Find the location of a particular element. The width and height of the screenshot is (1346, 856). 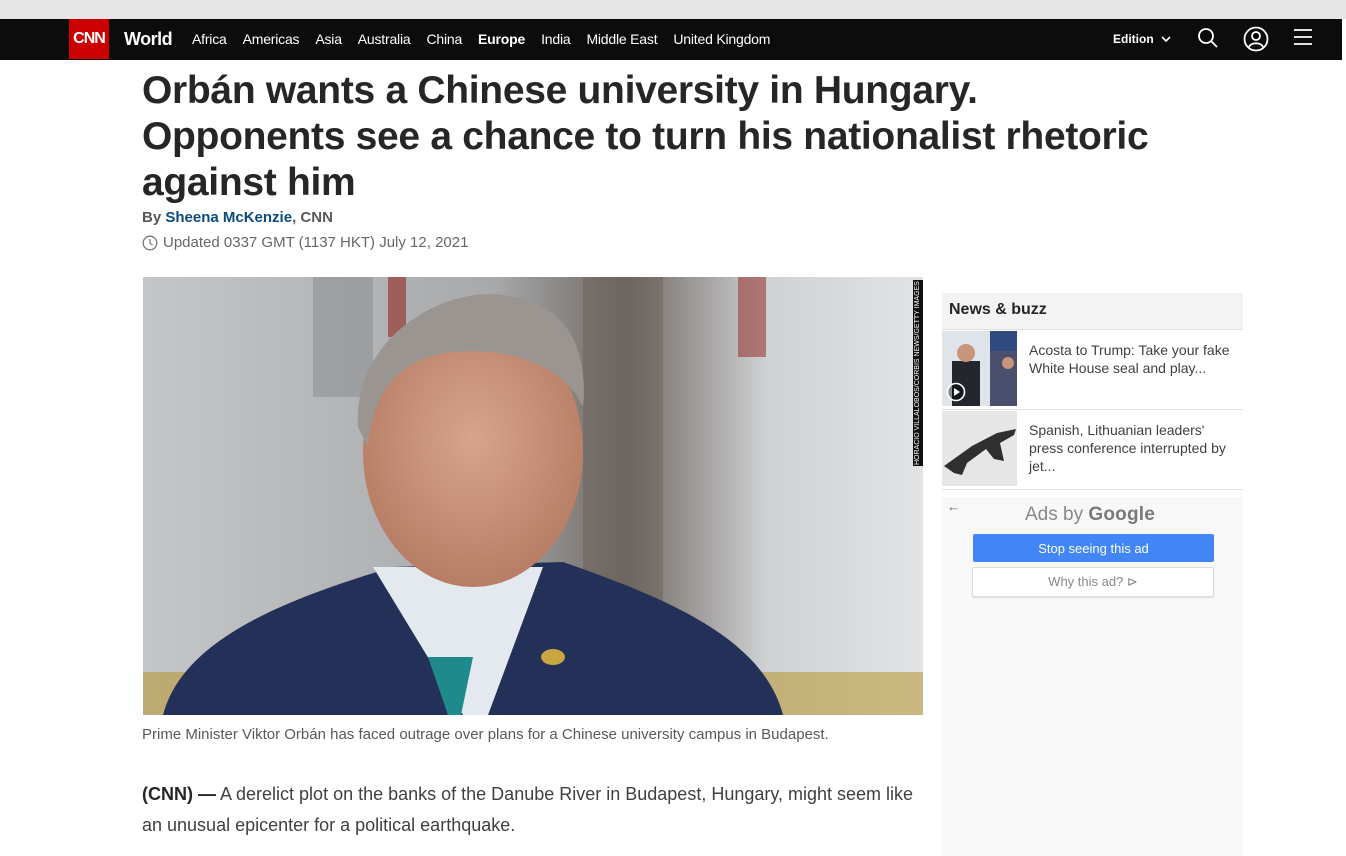

author-link: Sheena McKenzie is located at coordinates (228, 217).